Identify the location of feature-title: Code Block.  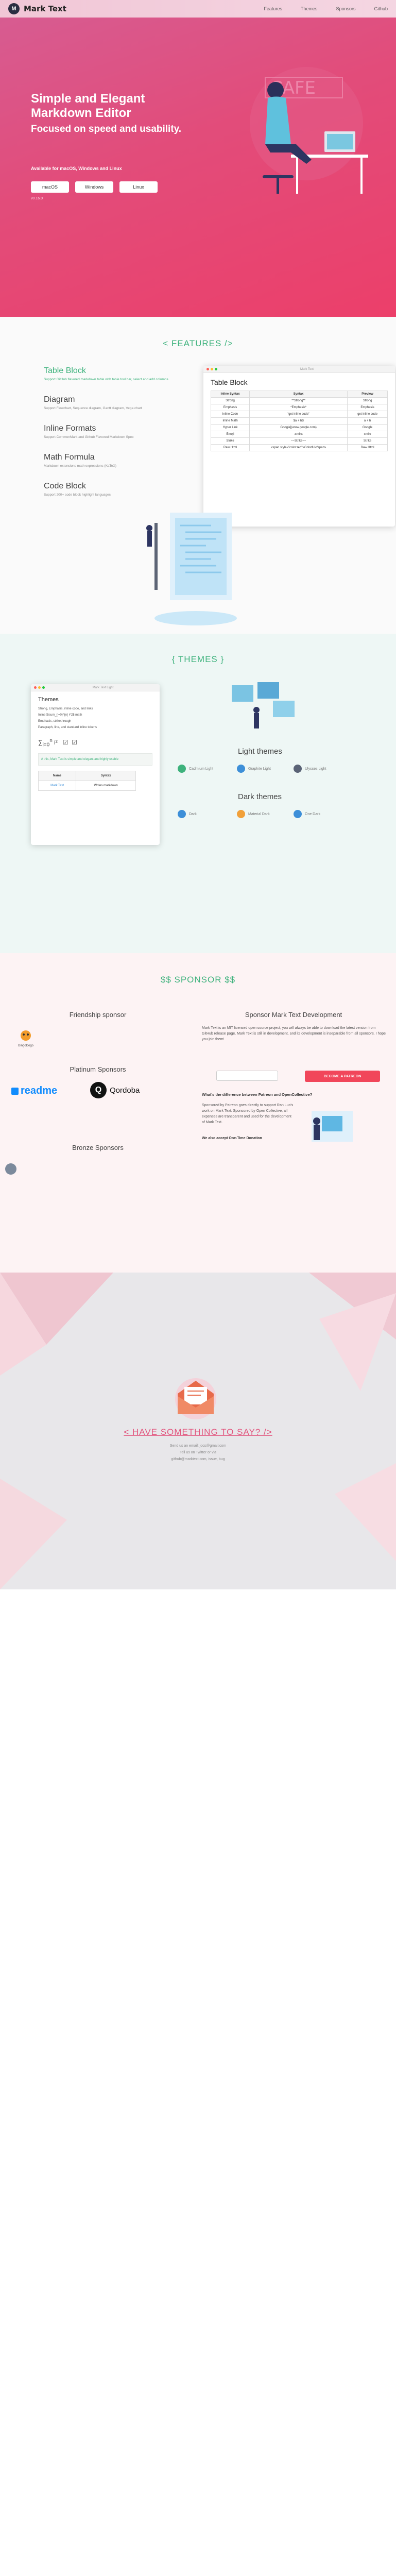
(65, 486).